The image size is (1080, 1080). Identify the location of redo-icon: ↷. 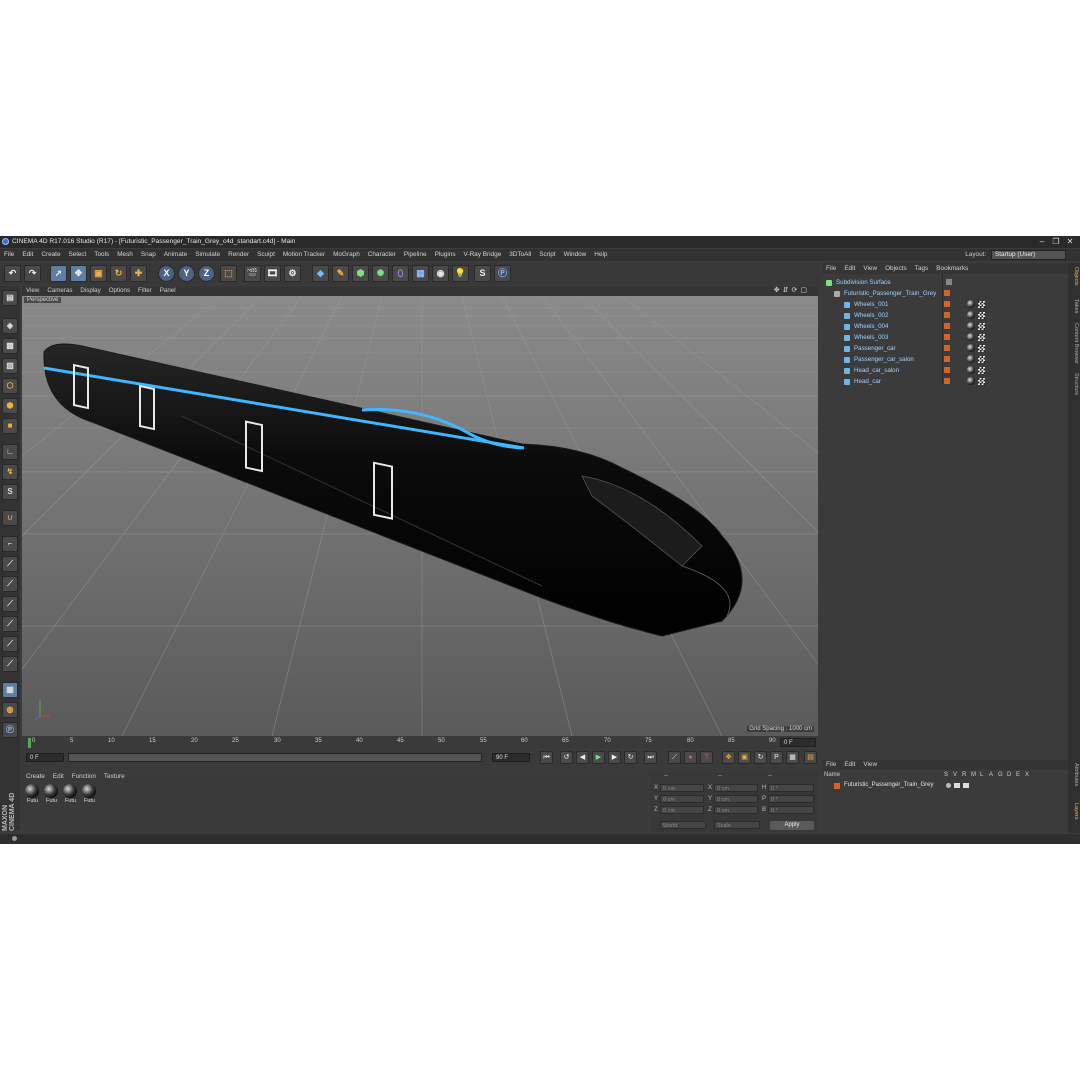
(32, 273).